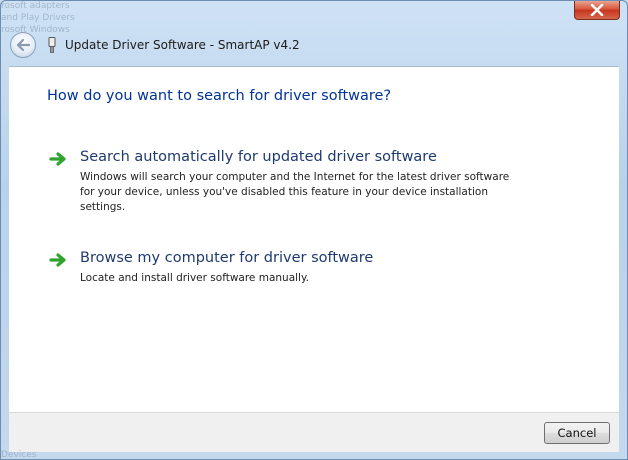 This screenshot has height=460, width=628. I want to click on device-icon, so click(52, 45).